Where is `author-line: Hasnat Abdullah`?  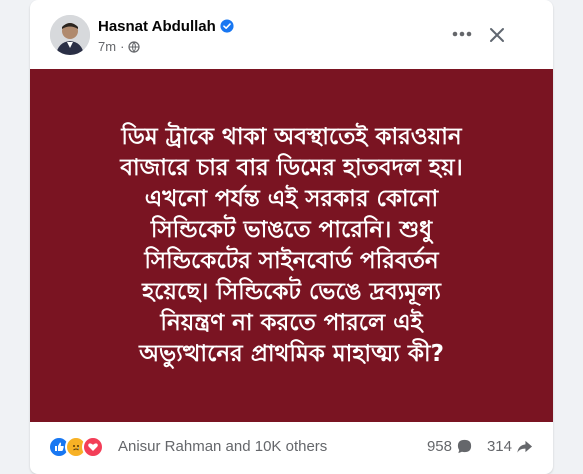
author-line: Hasnat Abdullah is located at coordinates (166, 26).